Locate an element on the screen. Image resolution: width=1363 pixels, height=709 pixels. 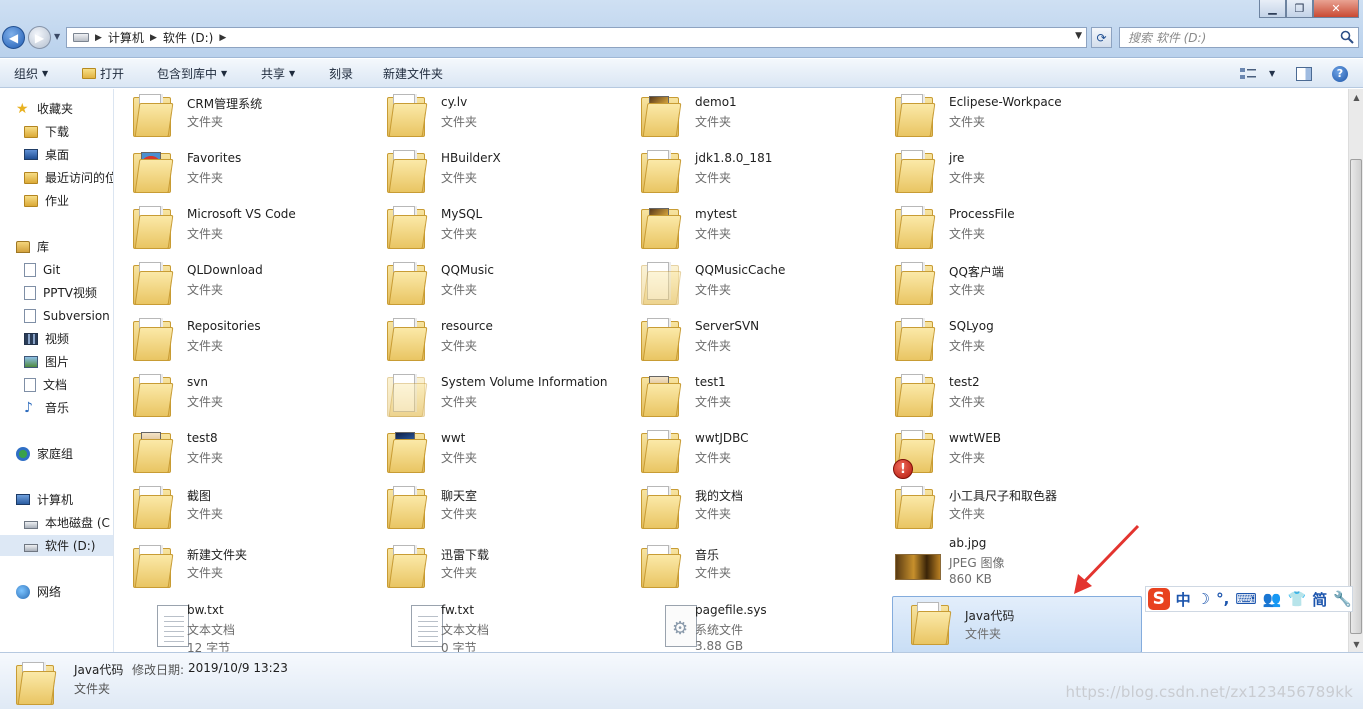
help-button: ? is located at coordinates (1340, 73).